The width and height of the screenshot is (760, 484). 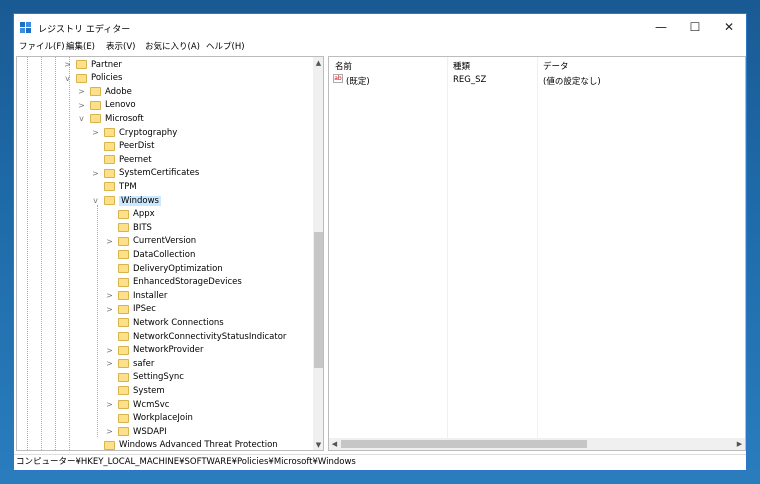 I want to click on menu-edit: 編集(E), so click(x=80, y=46).